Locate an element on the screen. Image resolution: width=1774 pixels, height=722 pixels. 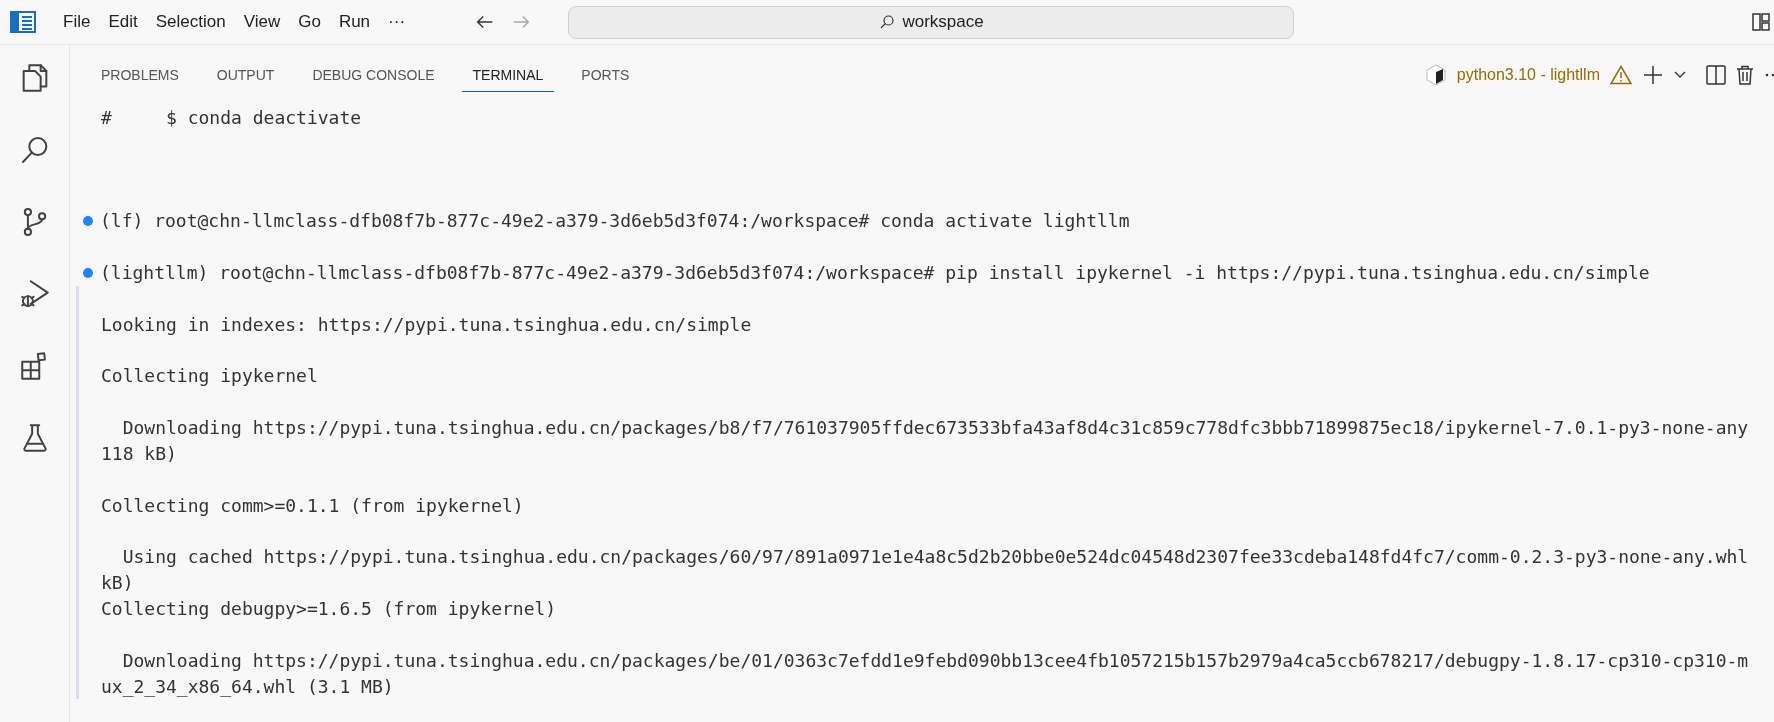
panel-tab: TERMINAL is located at coordinates (508, 75).